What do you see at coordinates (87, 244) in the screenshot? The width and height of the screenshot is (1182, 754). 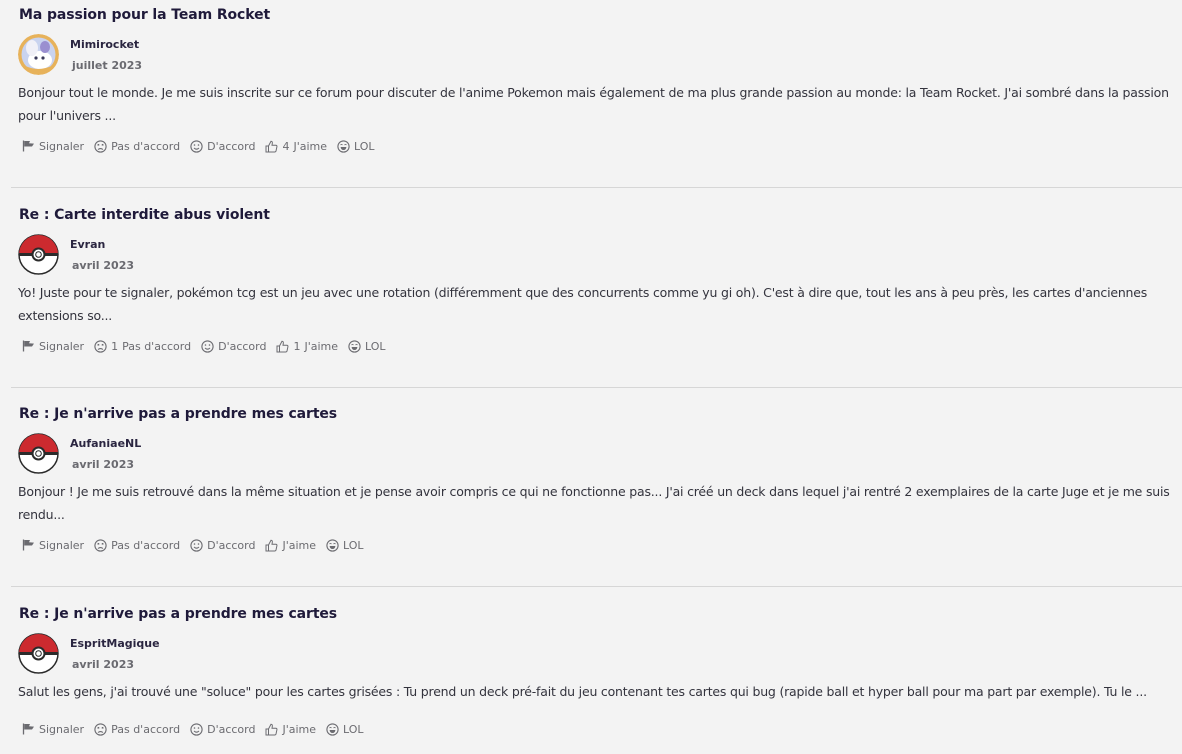 I see `author-name: Evran` at bounding box center [87, 244].